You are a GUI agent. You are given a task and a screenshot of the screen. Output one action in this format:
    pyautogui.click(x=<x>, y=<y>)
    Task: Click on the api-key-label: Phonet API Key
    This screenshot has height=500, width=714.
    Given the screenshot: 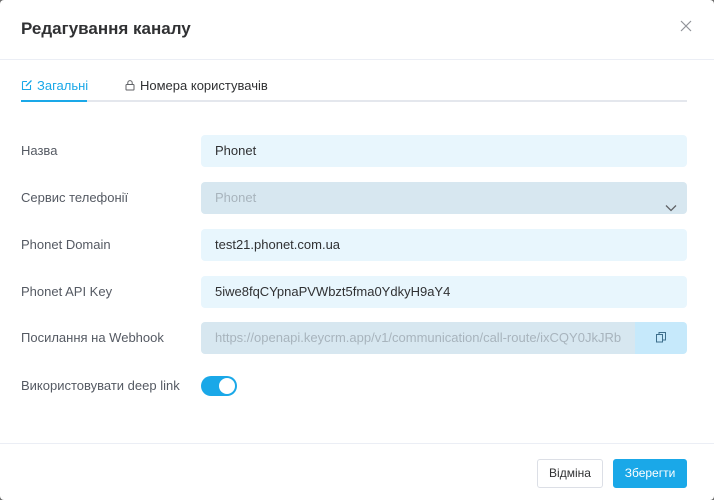 What is the action you would take?
    pyautogui.click(x=67, y=291)
    